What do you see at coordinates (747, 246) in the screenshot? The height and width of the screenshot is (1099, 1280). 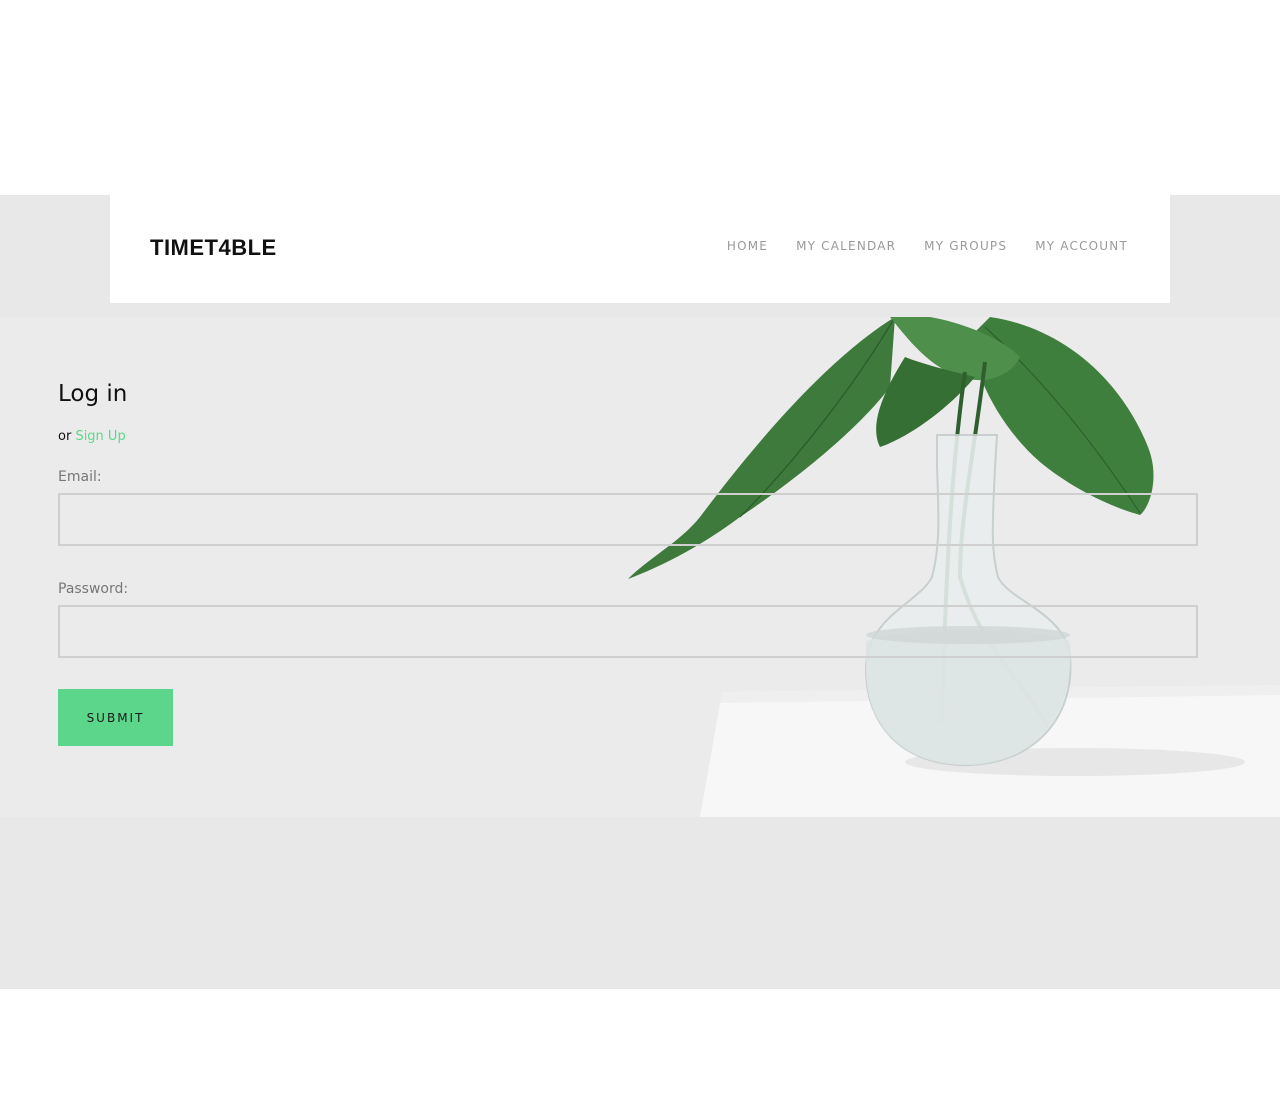 I see `nav-item-home: HOME` at bounding box center [747, 246].